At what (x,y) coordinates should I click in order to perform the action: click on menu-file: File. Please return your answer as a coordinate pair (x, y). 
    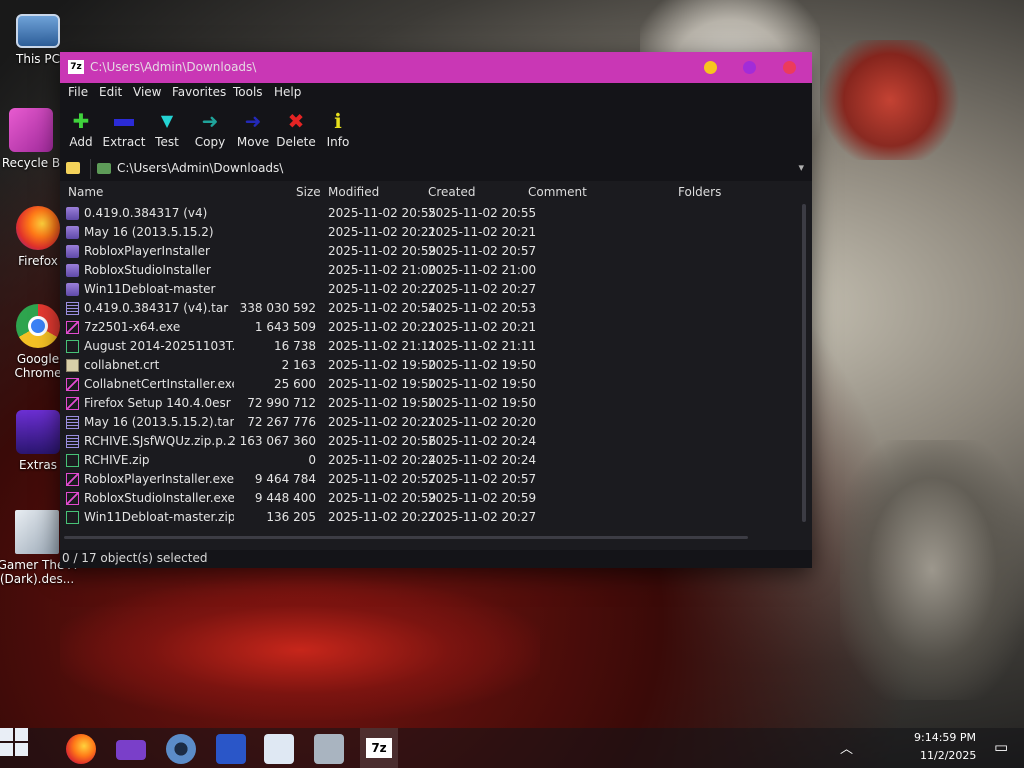
    Looking at the image, I should click on (78, 92).